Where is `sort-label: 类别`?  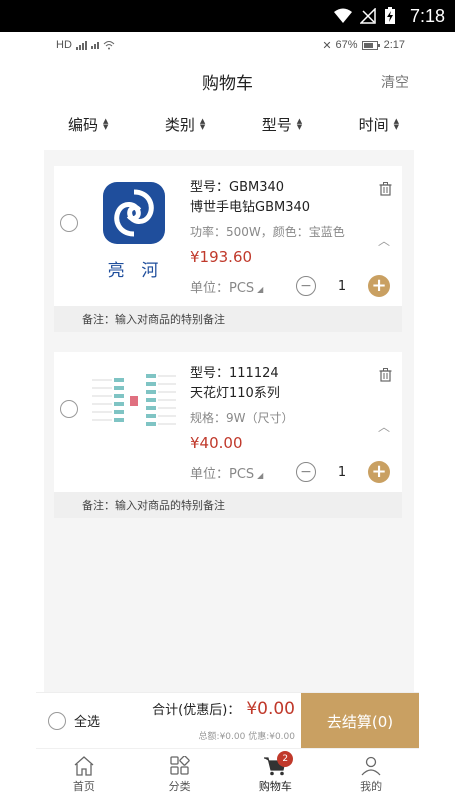
sort-label: 类别 is located at coordinates (179, 124).